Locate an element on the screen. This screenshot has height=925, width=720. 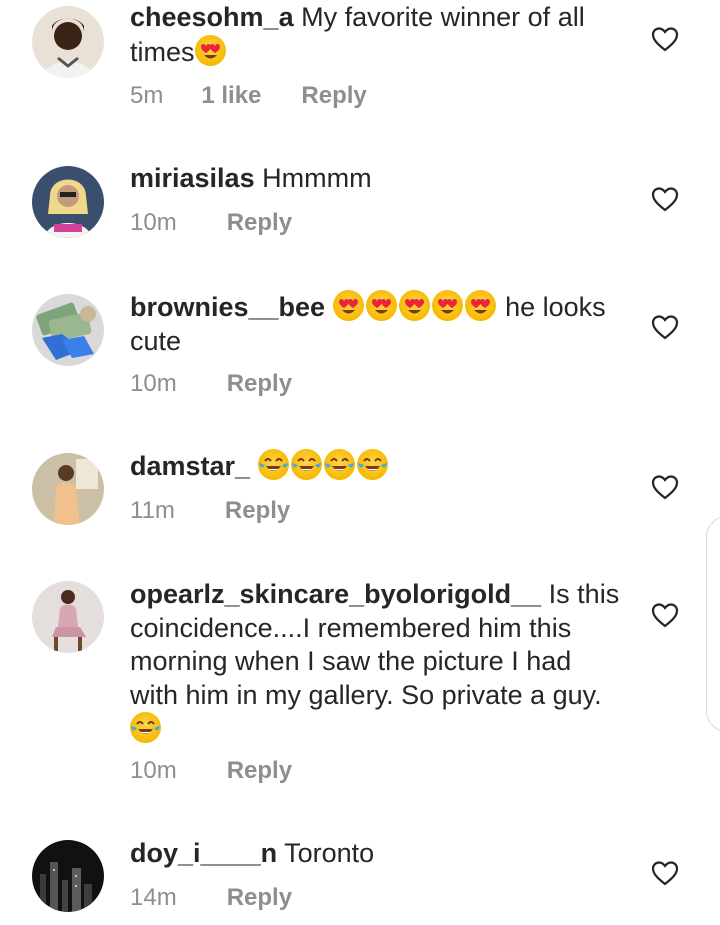
comment-likes: 1 like is located at coordinates (231, 96).